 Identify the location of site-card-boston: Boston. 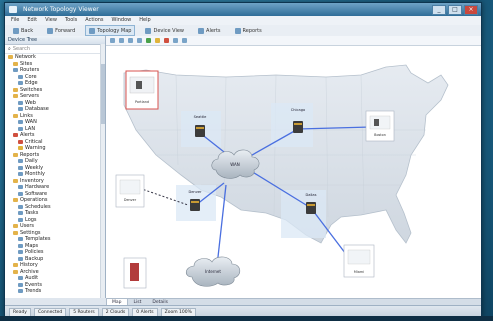
(380, 126).